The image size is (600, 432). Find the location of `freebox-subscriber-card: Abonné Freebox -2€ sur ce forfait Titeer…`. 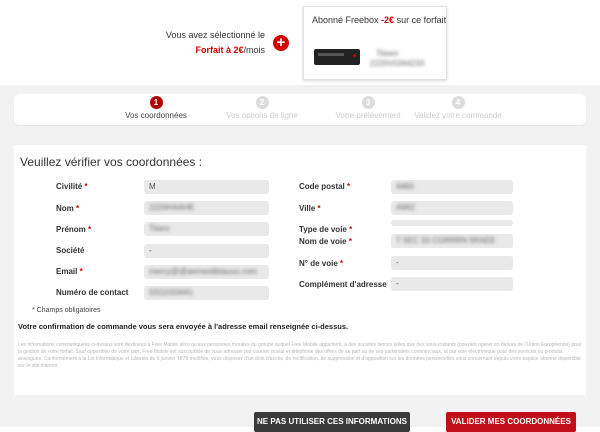

freebox-subscriber-card: Abonné Freebox -2€ sur ce forfait Titeer… is located at coordinates (375, 43).